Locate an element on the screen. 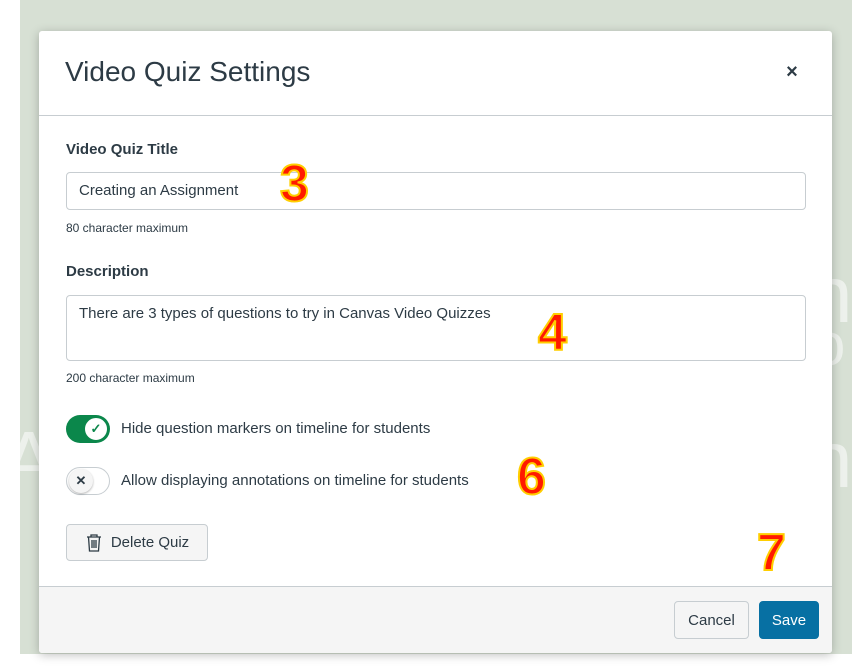 Image resolution: width=852 pixels, height=666 pixels. hide-markers-toggle: ✓ is located at coordinates (88, 429).